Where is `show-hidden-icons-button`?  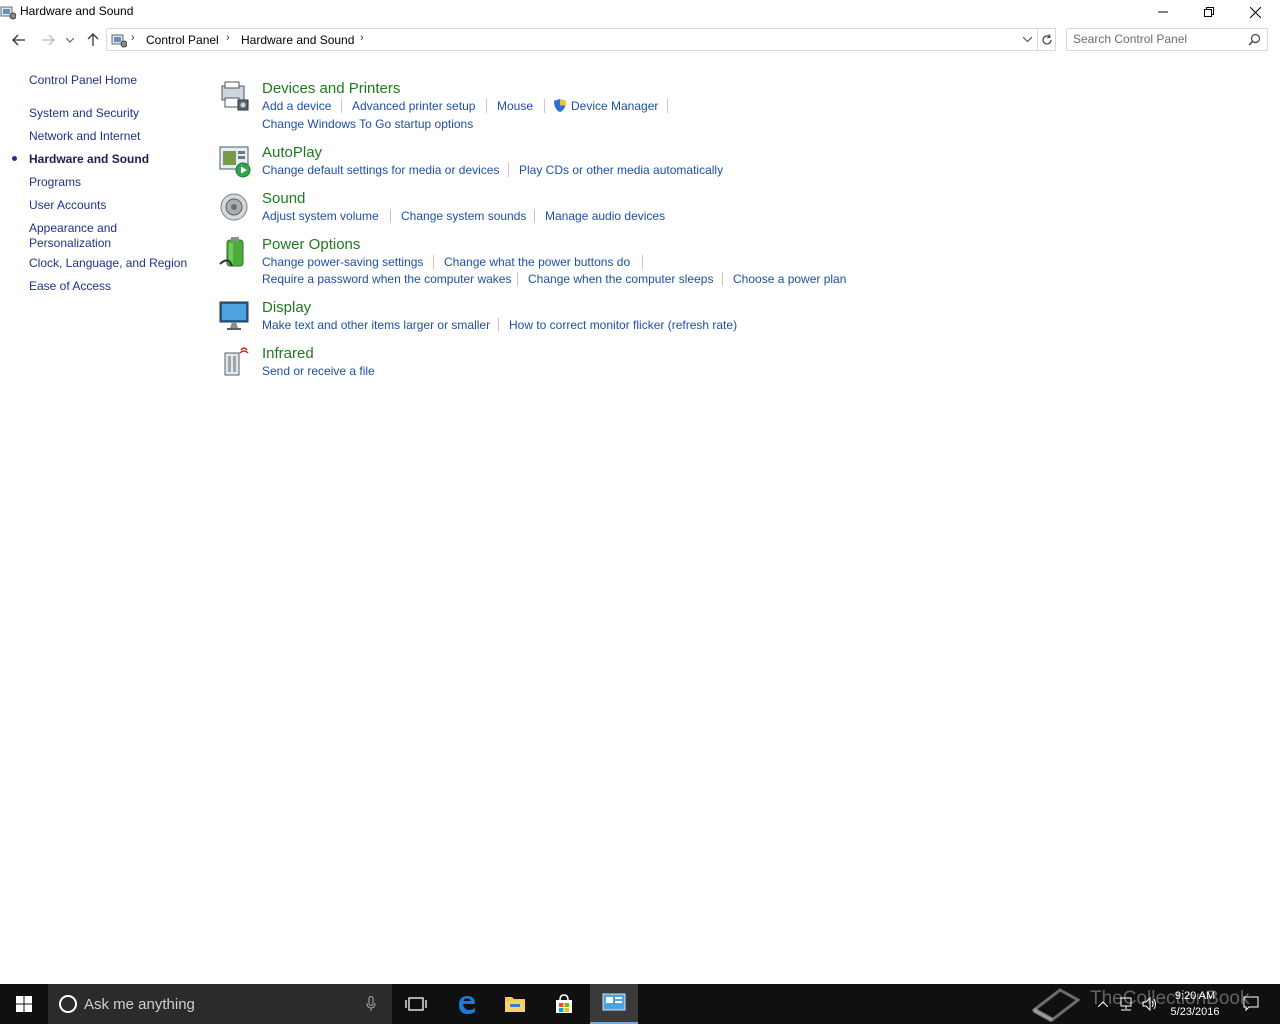 show-hidden-icons-button is located at coordinates (1103, 1004).